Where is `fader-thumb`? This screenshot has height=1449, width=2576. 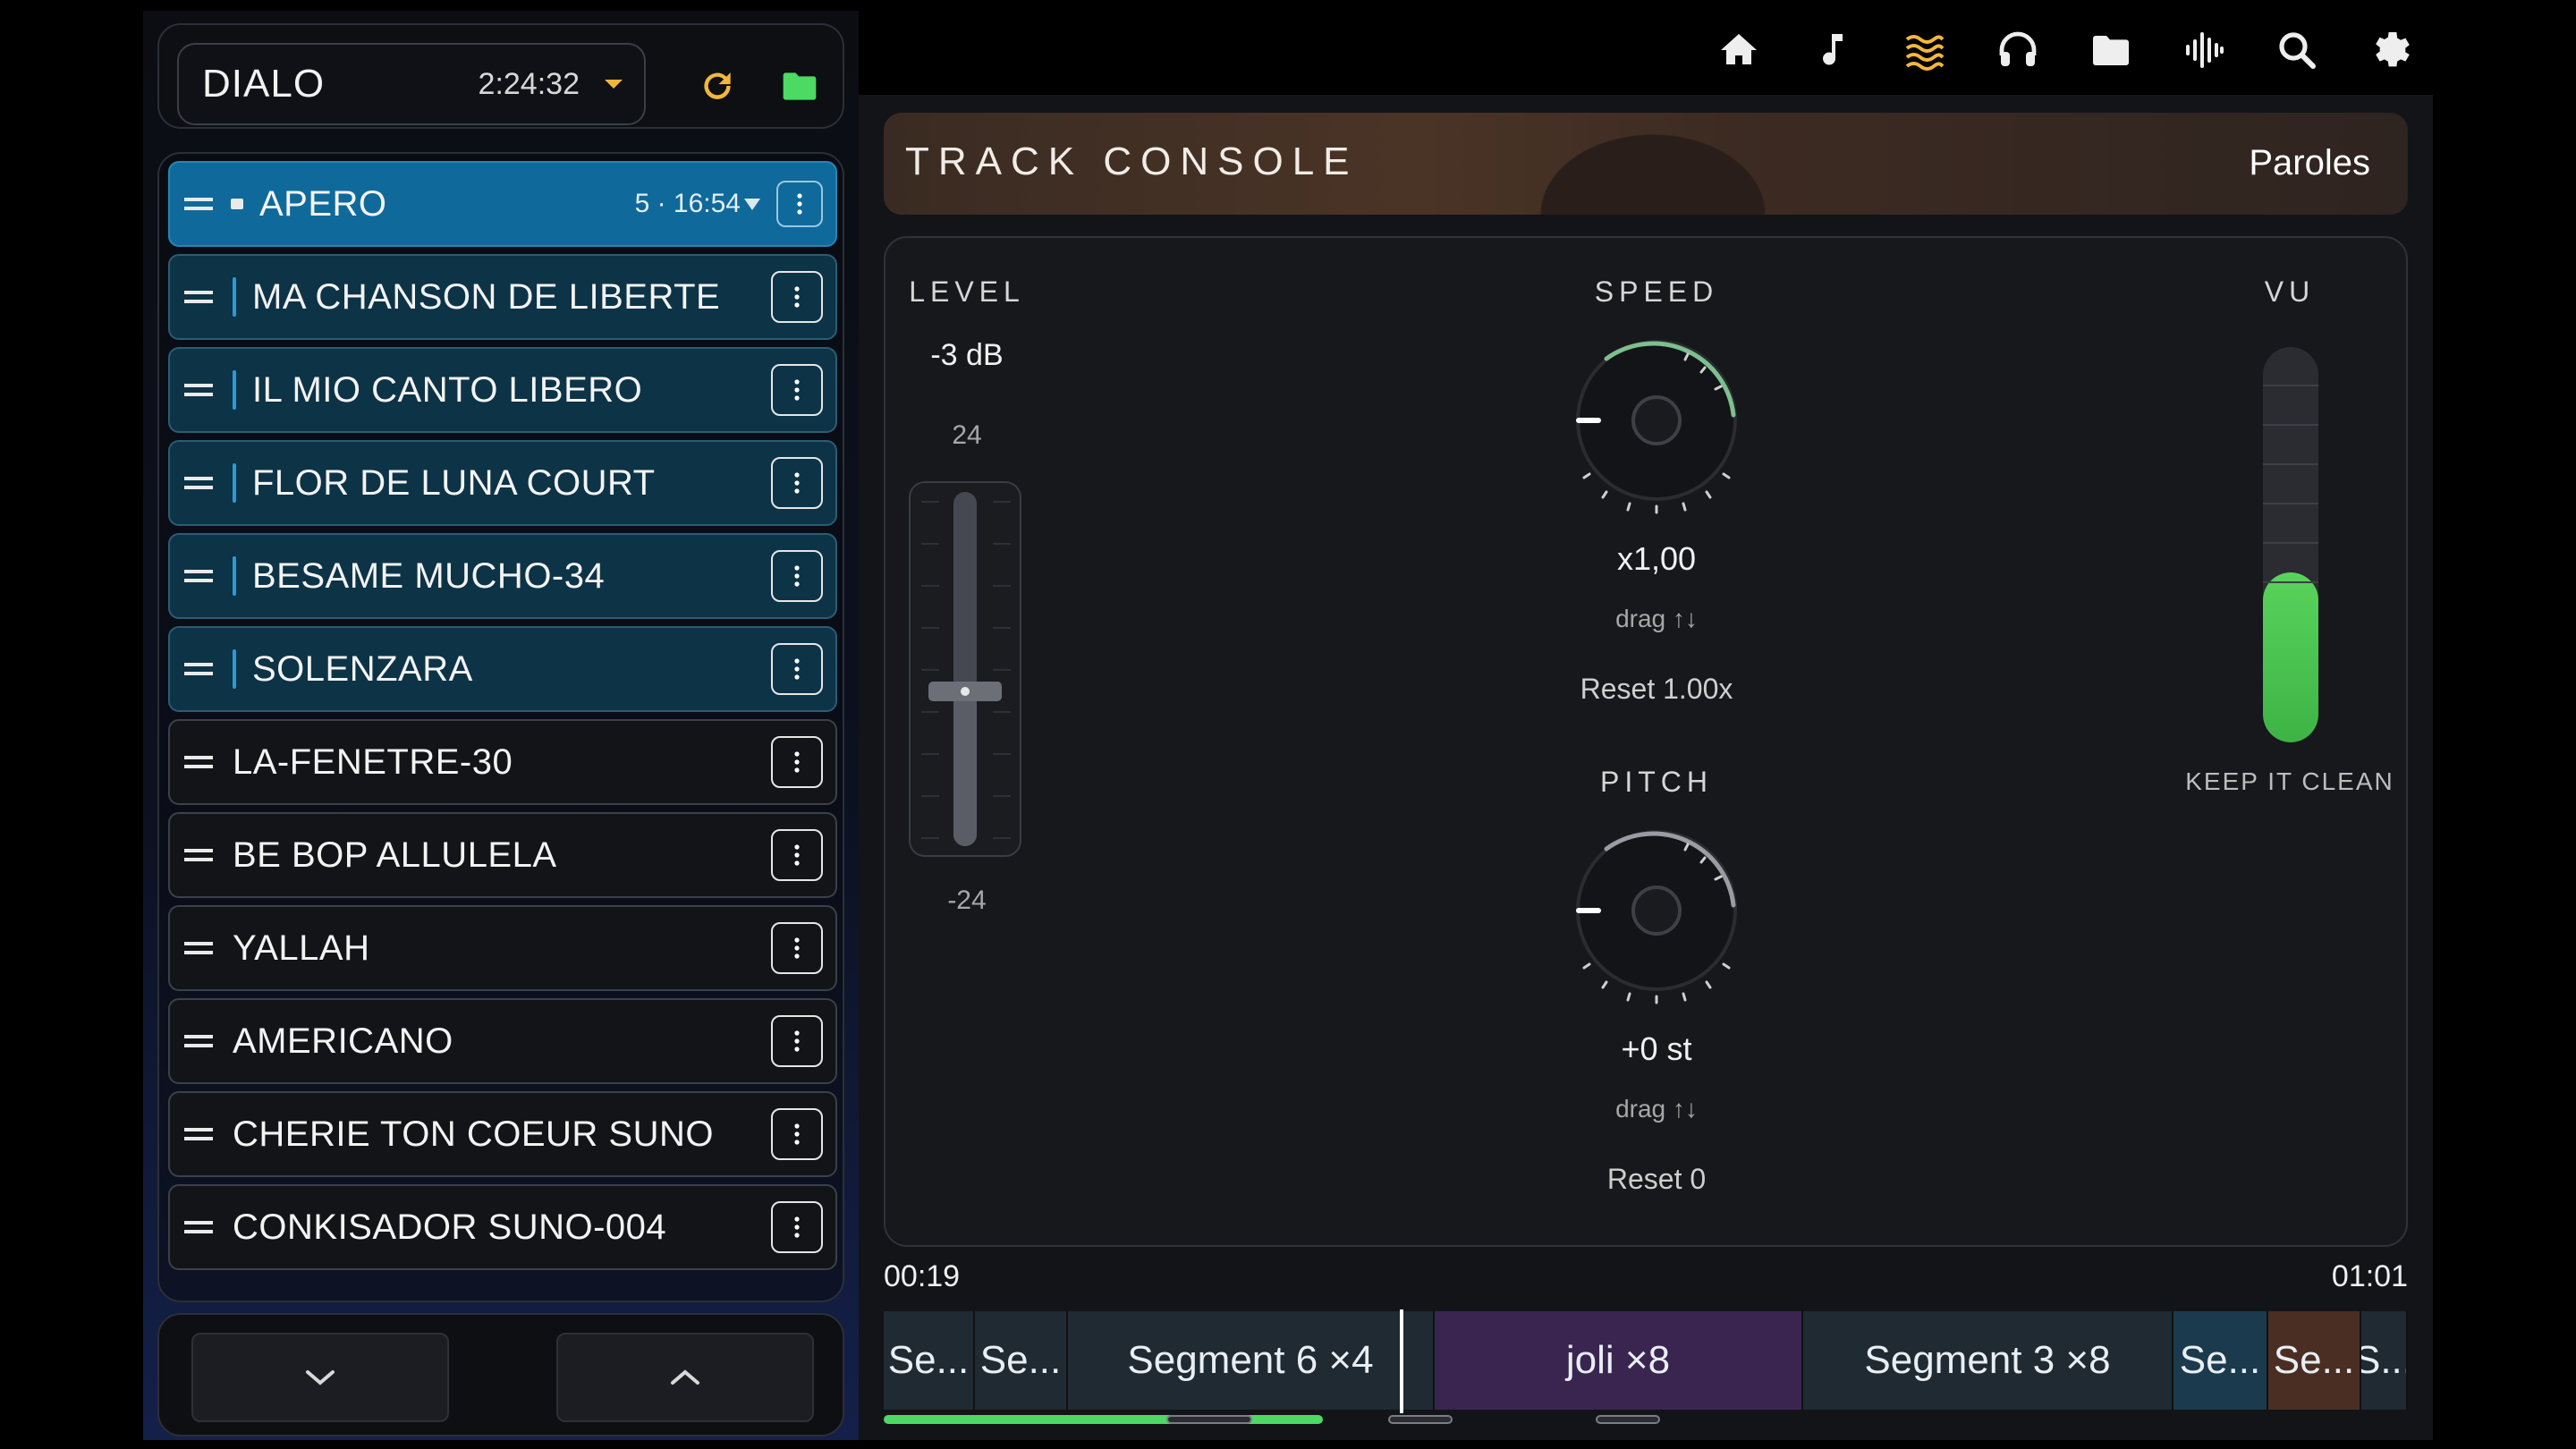
fader-thumb is located at coordinates (965, 691).